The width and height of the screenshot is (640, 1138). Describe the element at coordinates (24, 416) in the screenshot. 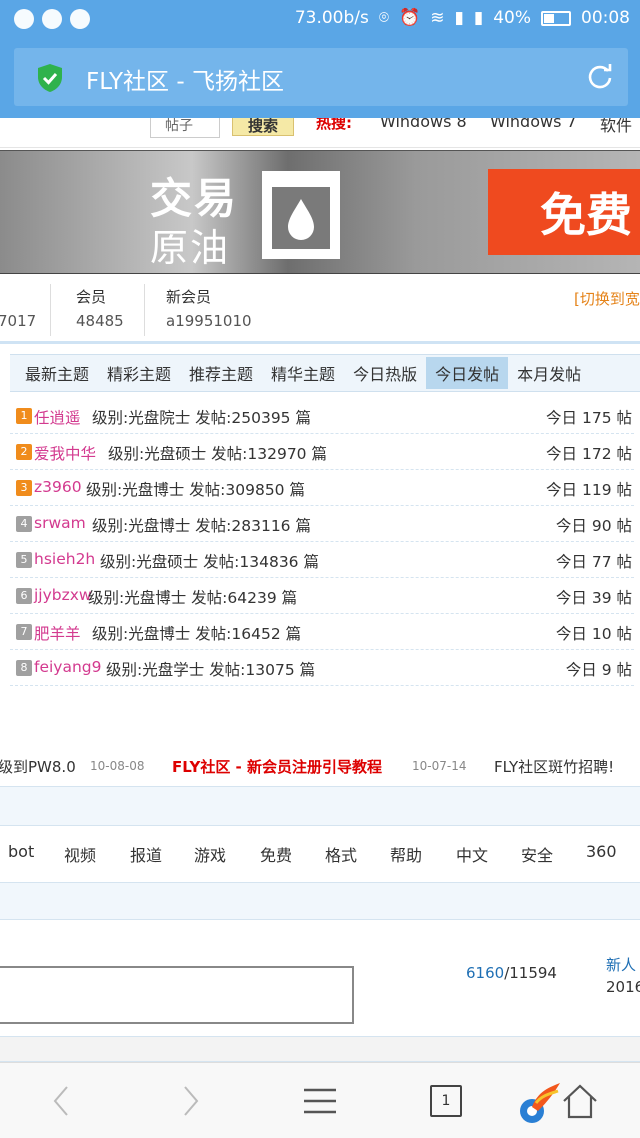

I see `rank-badge: 1` at that location.